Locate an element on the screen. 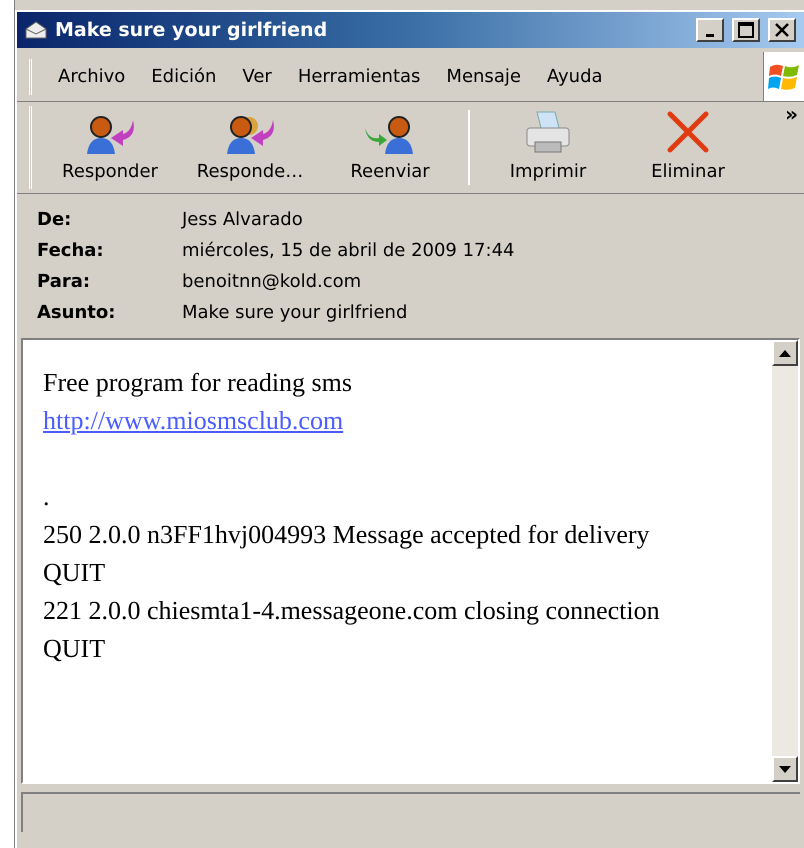 This screenshot has height=848, width=804. scroll-up-button is located at coordinates (785, 353).